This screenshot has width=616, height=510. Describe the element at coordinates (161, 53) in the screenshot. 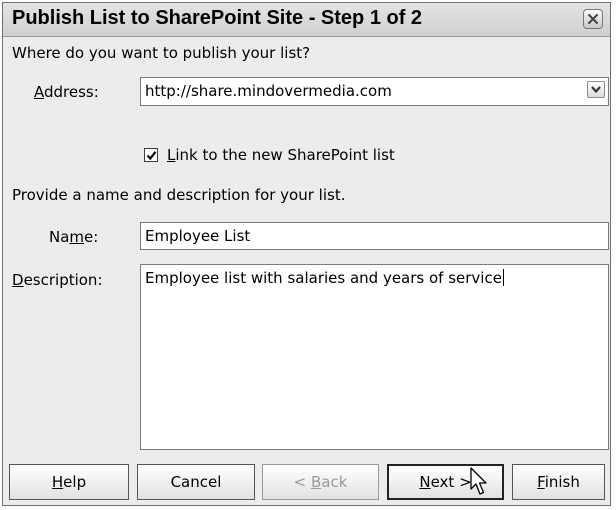

I see `publish-location-prompt: Where do you want to publish your list?` at that location.